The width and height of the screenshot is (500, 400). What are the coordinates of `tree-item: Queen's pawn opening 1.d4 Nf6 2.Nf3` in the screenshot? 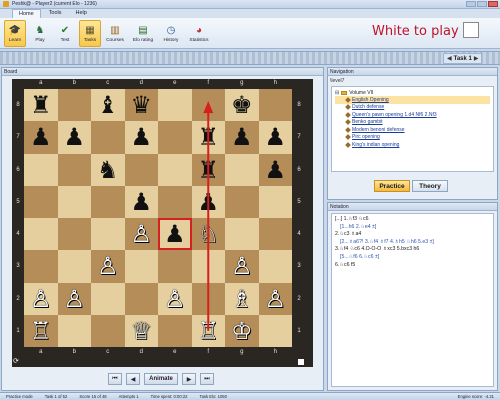 It's located at (412, 115).